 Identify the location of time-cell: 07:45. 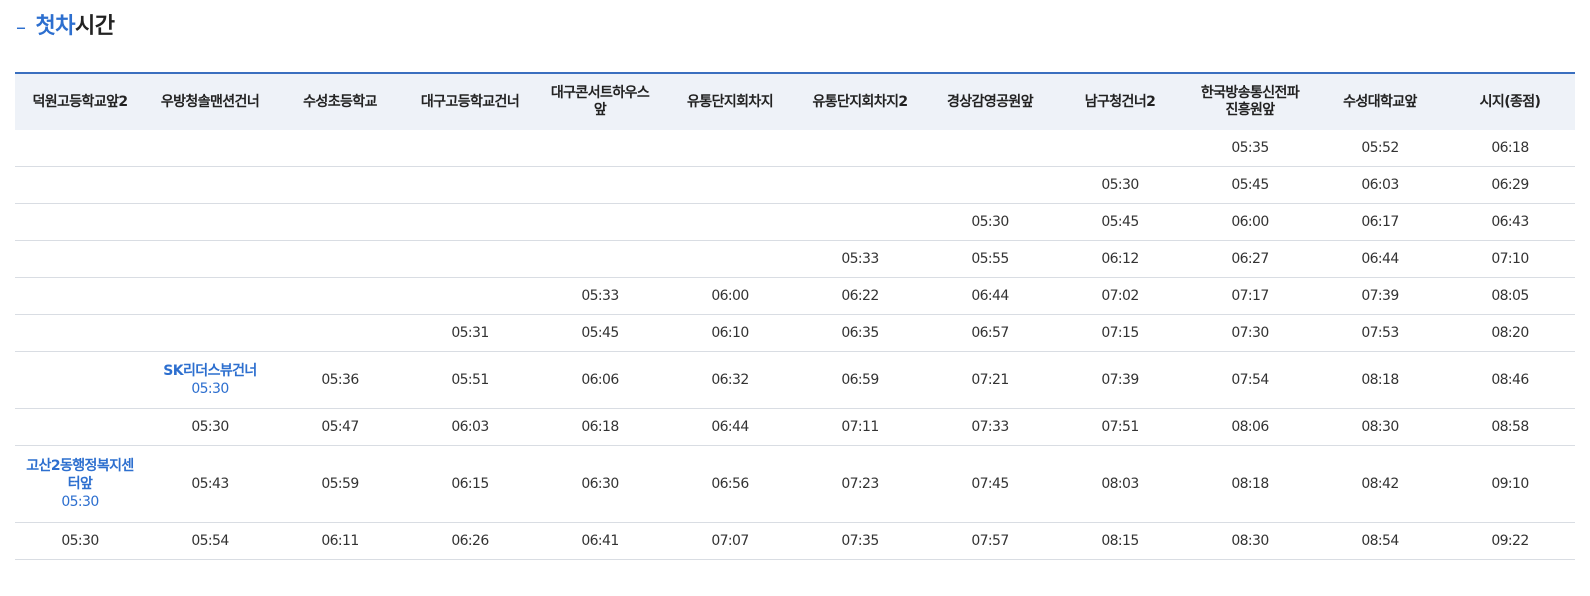
(990, 484).